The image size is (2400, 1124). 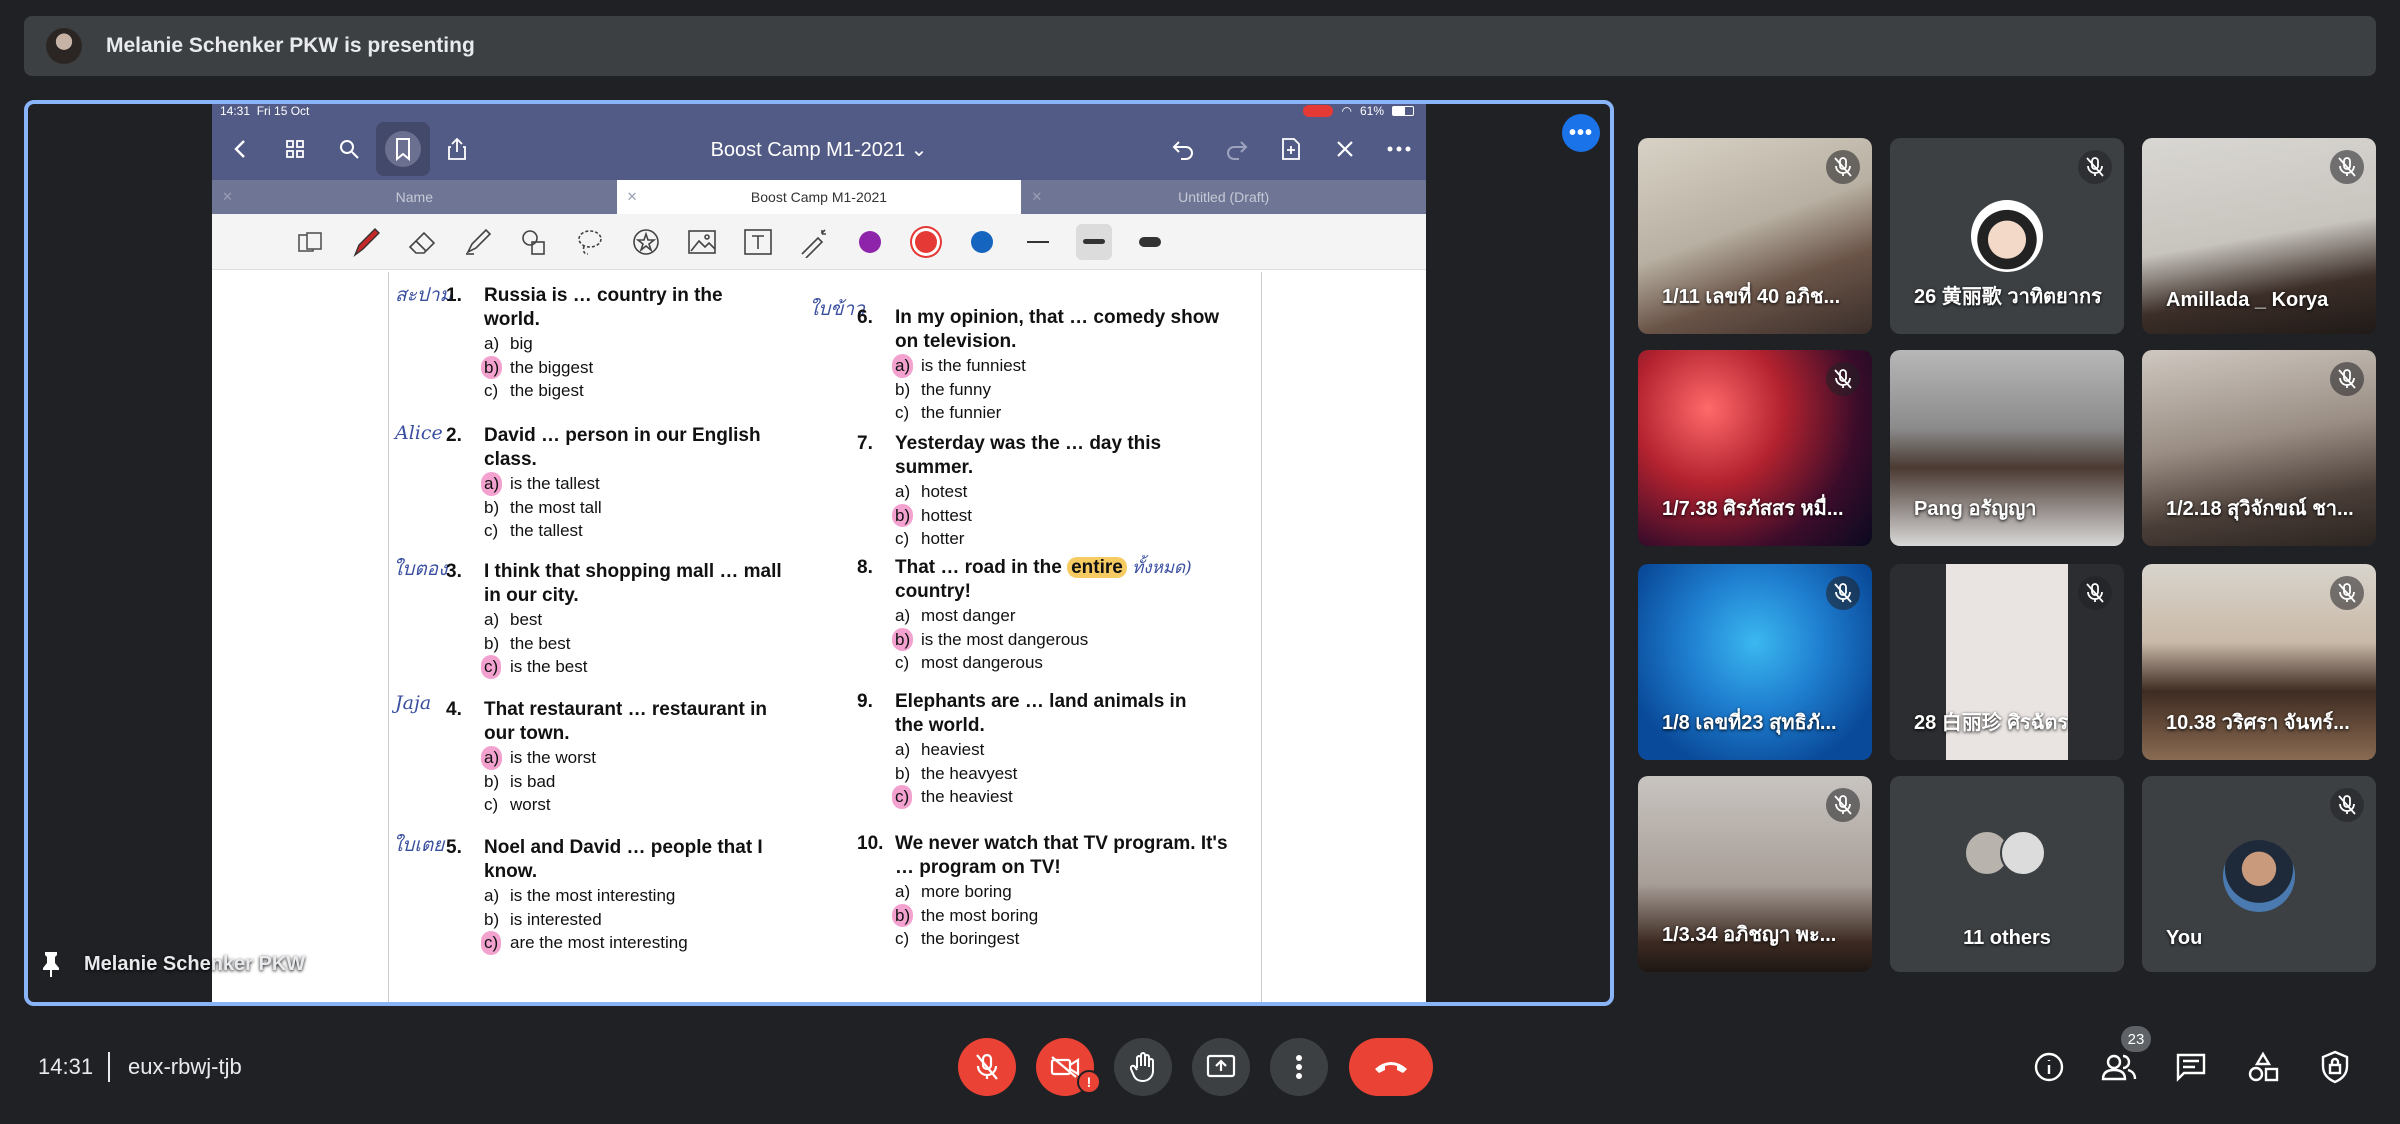 What do you see at coordinates (414, 197) in the screenshot?
I see `tab-name: ✕ Name` at bounding box center [414, 197].